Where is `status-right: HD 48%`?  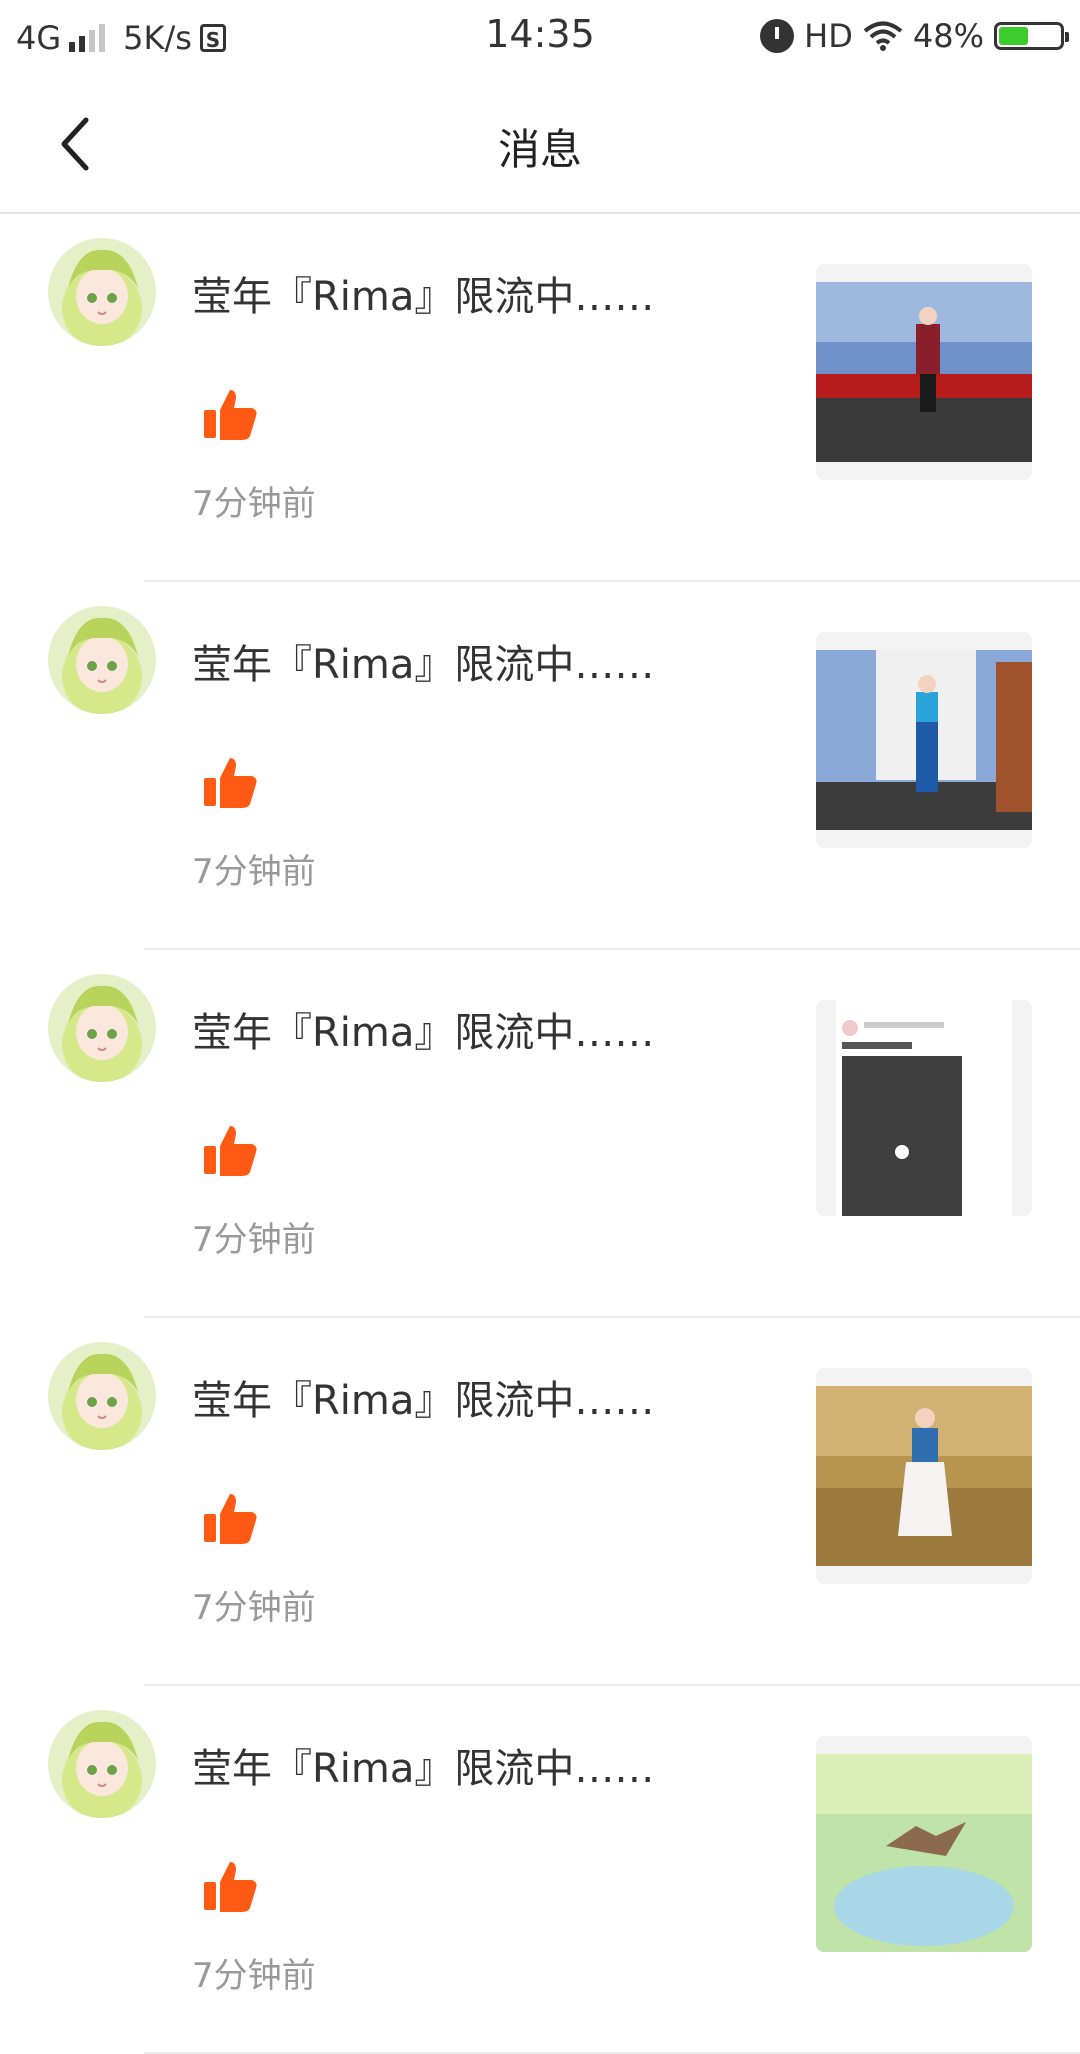
status-right: HD 48% is located at coordinates (914, 36).